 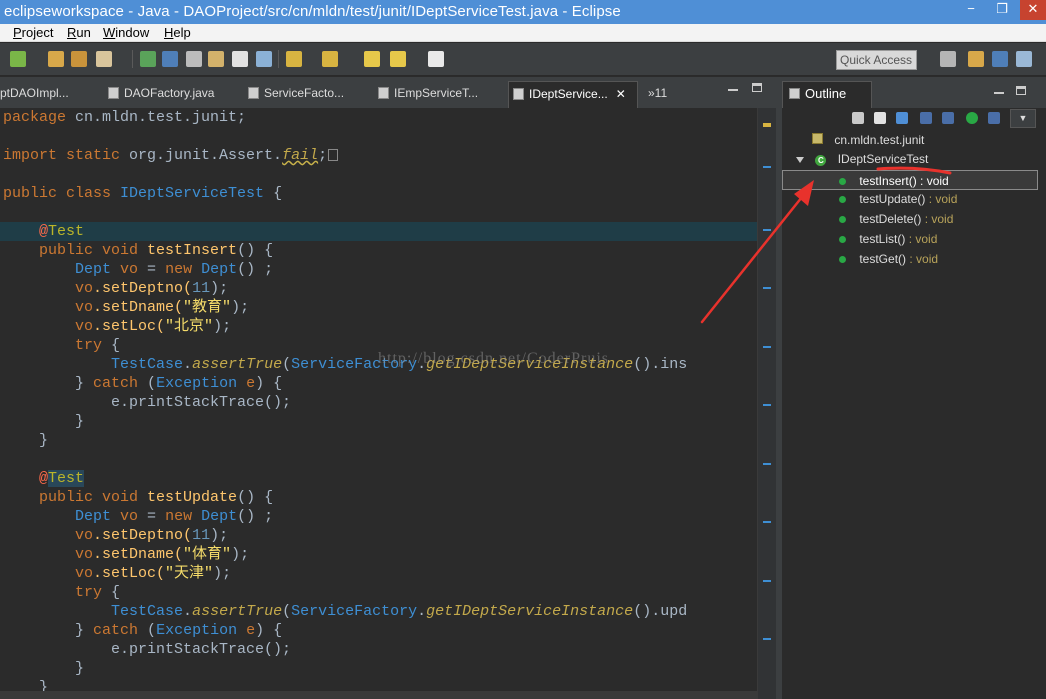 I want to click on code-line: vo.setDname("体育");, so click(x=162, y=554).